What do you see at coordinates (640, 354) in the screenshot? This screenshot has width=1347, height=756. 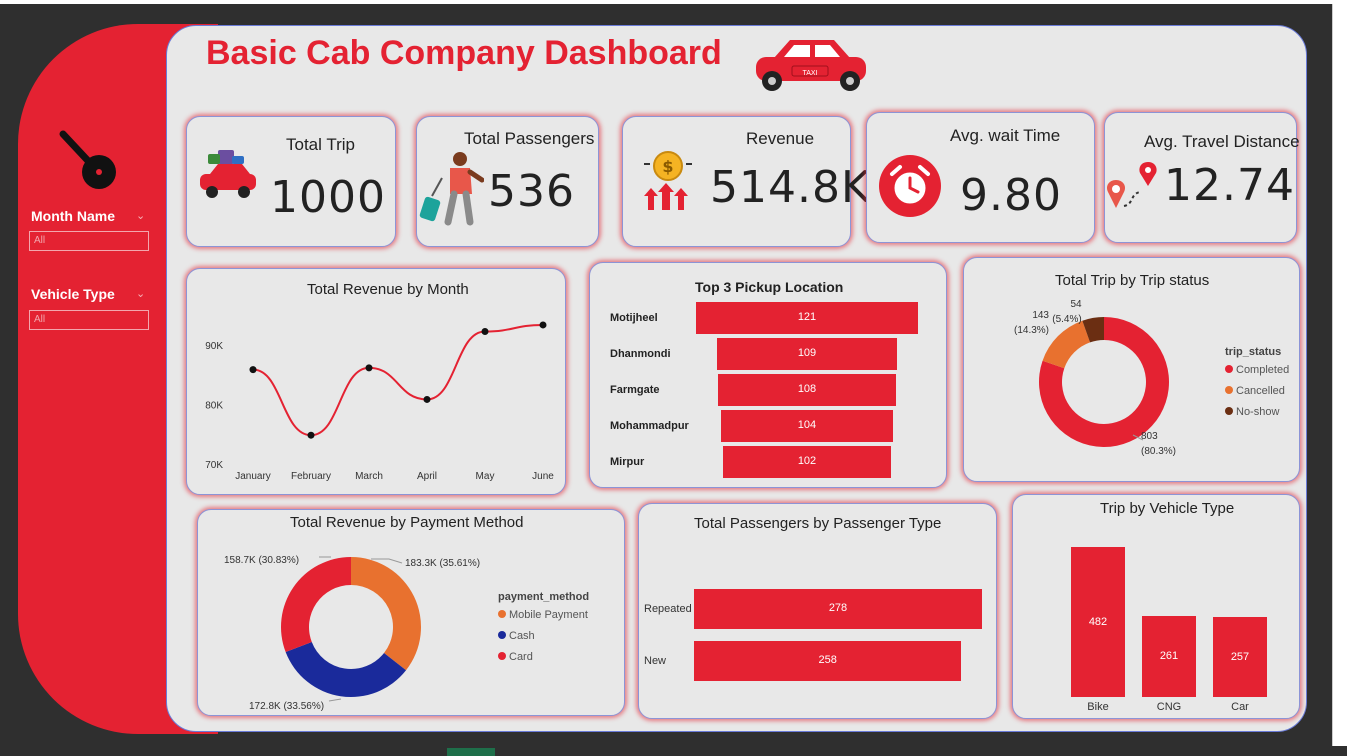 I see `category-label: Dhanmondi` at bounding box center [640, 354].